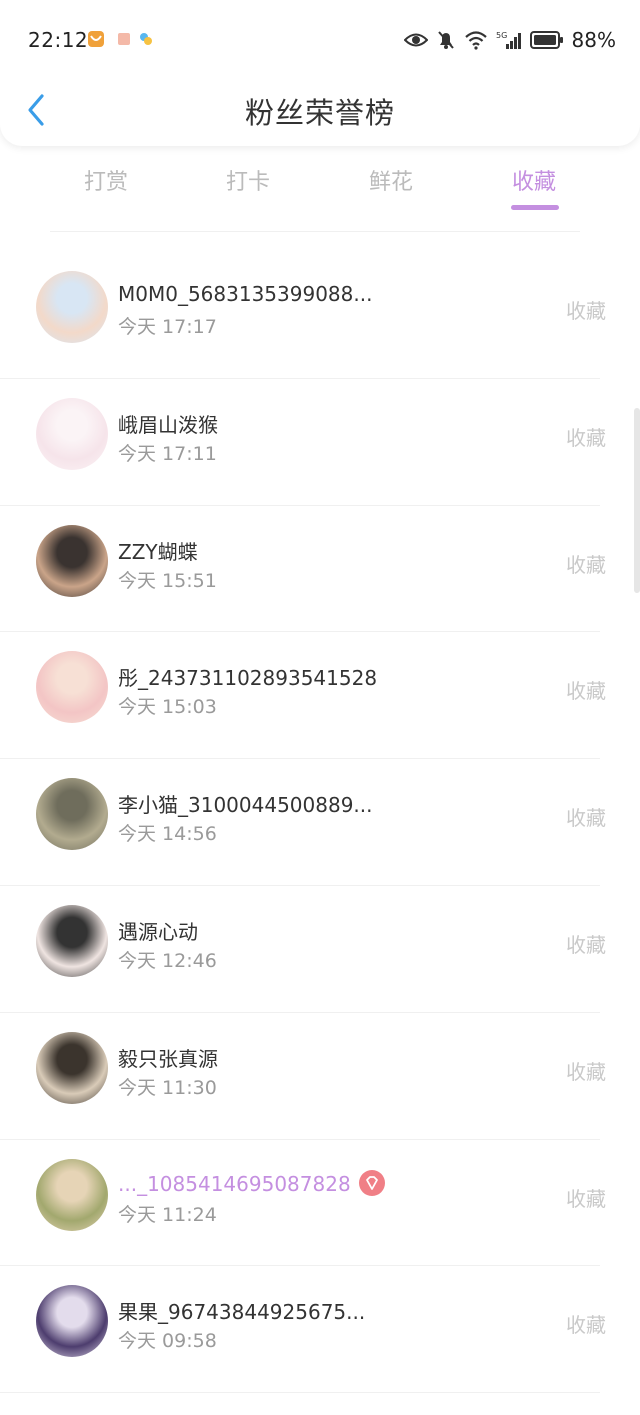 The height and width of the screenshot is (1415, 640). What do you see at coordinates (320, 315) in the screenshot?
I see `list-item: M0M0_5683135399088... 今天 17:17 收藏` at bounding box center [320, 315].